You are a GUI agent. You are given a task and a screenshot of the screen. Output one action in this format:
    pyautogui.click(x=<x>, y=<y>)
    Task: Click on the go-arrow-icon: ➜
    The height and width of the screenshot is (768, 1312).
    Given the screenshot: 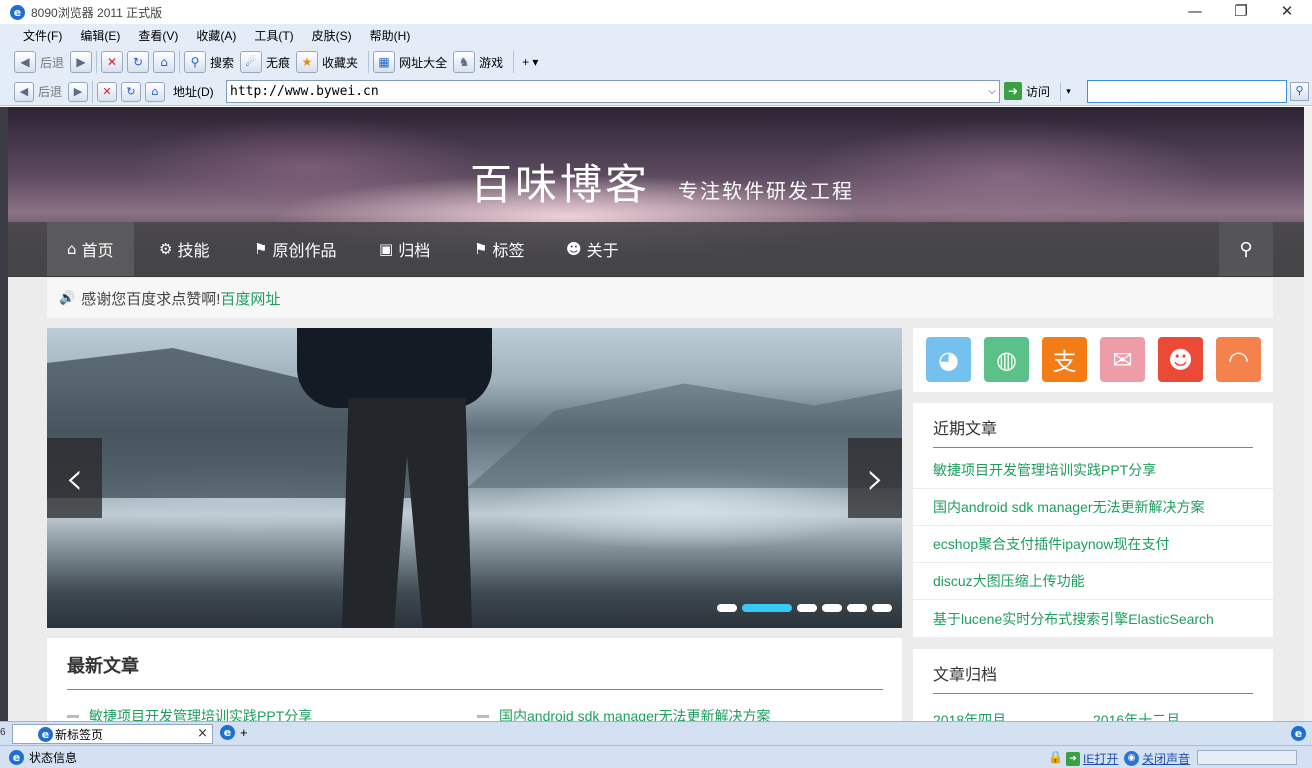 What is the action you would take?
    pyautogui.click(x=1013, y=91)
    